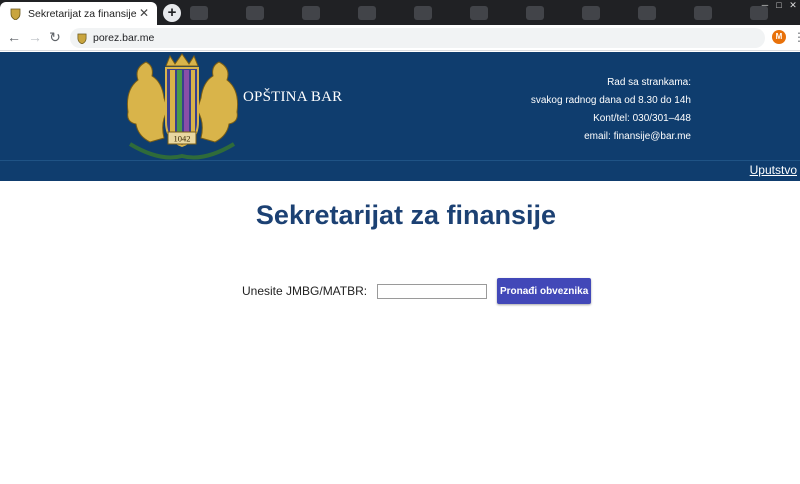 The height and width of the screenshot is (484, 800). Describe the element at coordinates (14, 37) in the screenshot. I see `back-icon: ←` at that location.